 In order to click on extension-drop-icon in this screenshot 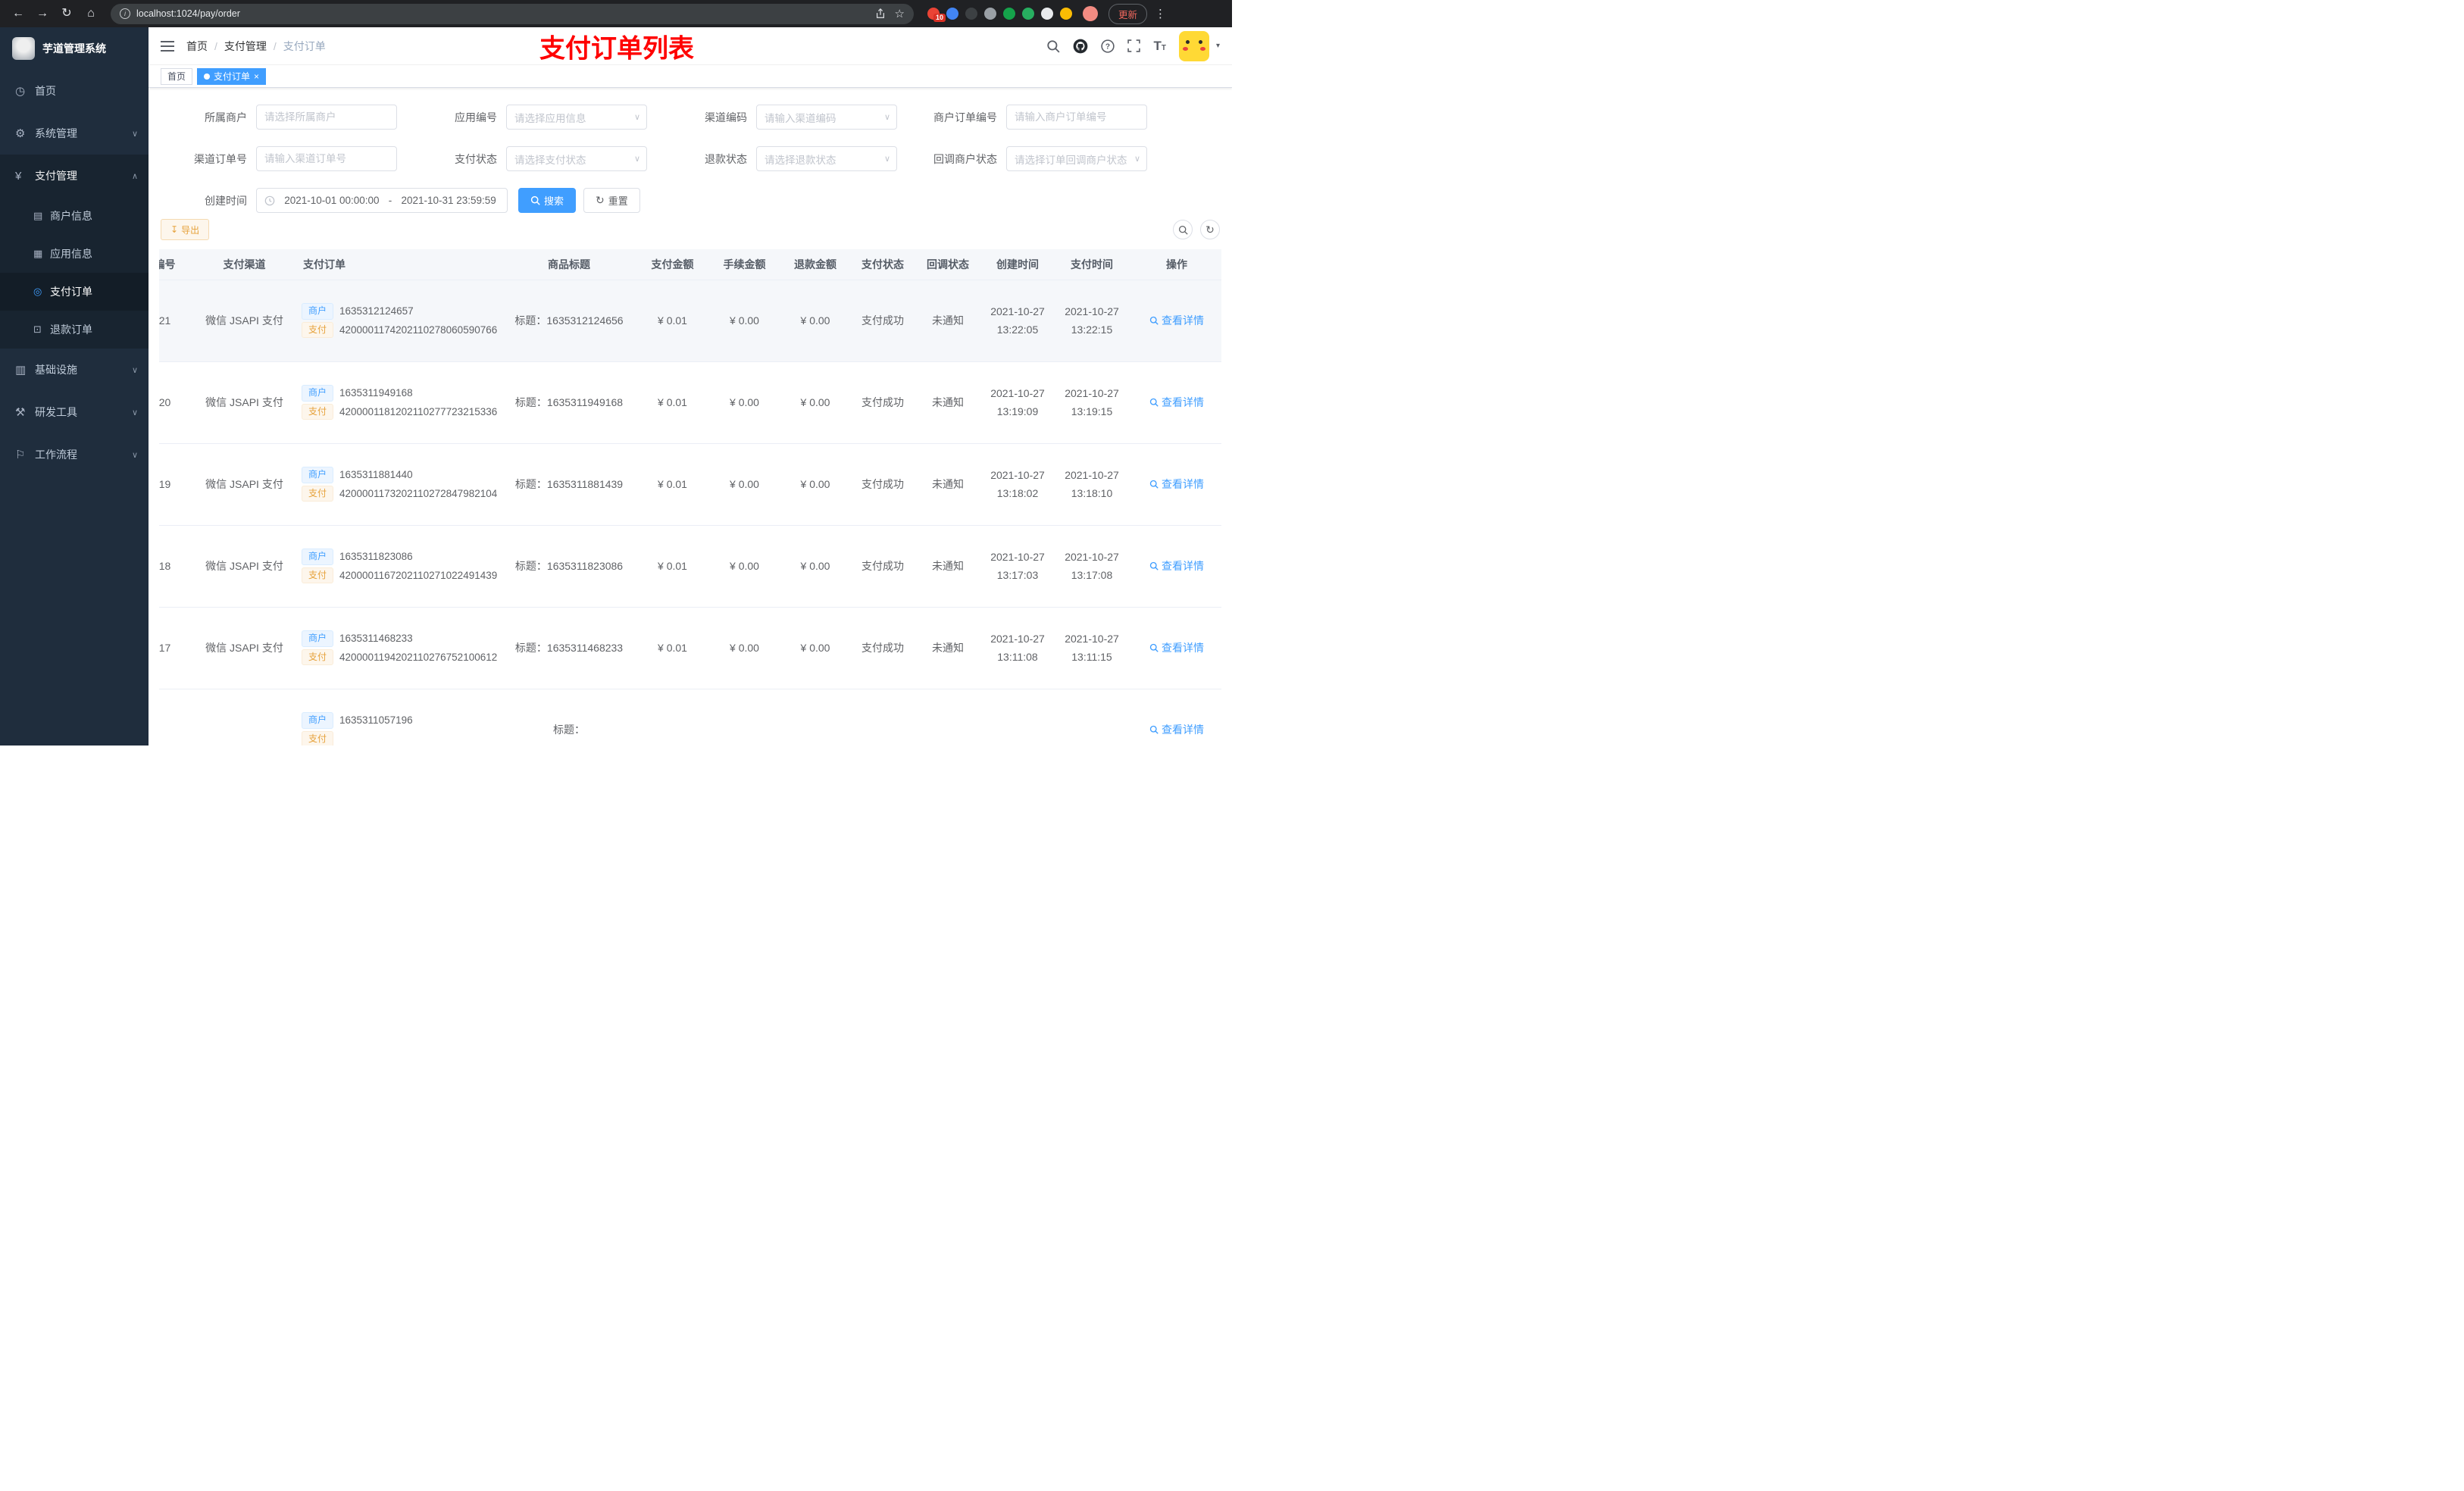, I will do `click(952, 14)`.